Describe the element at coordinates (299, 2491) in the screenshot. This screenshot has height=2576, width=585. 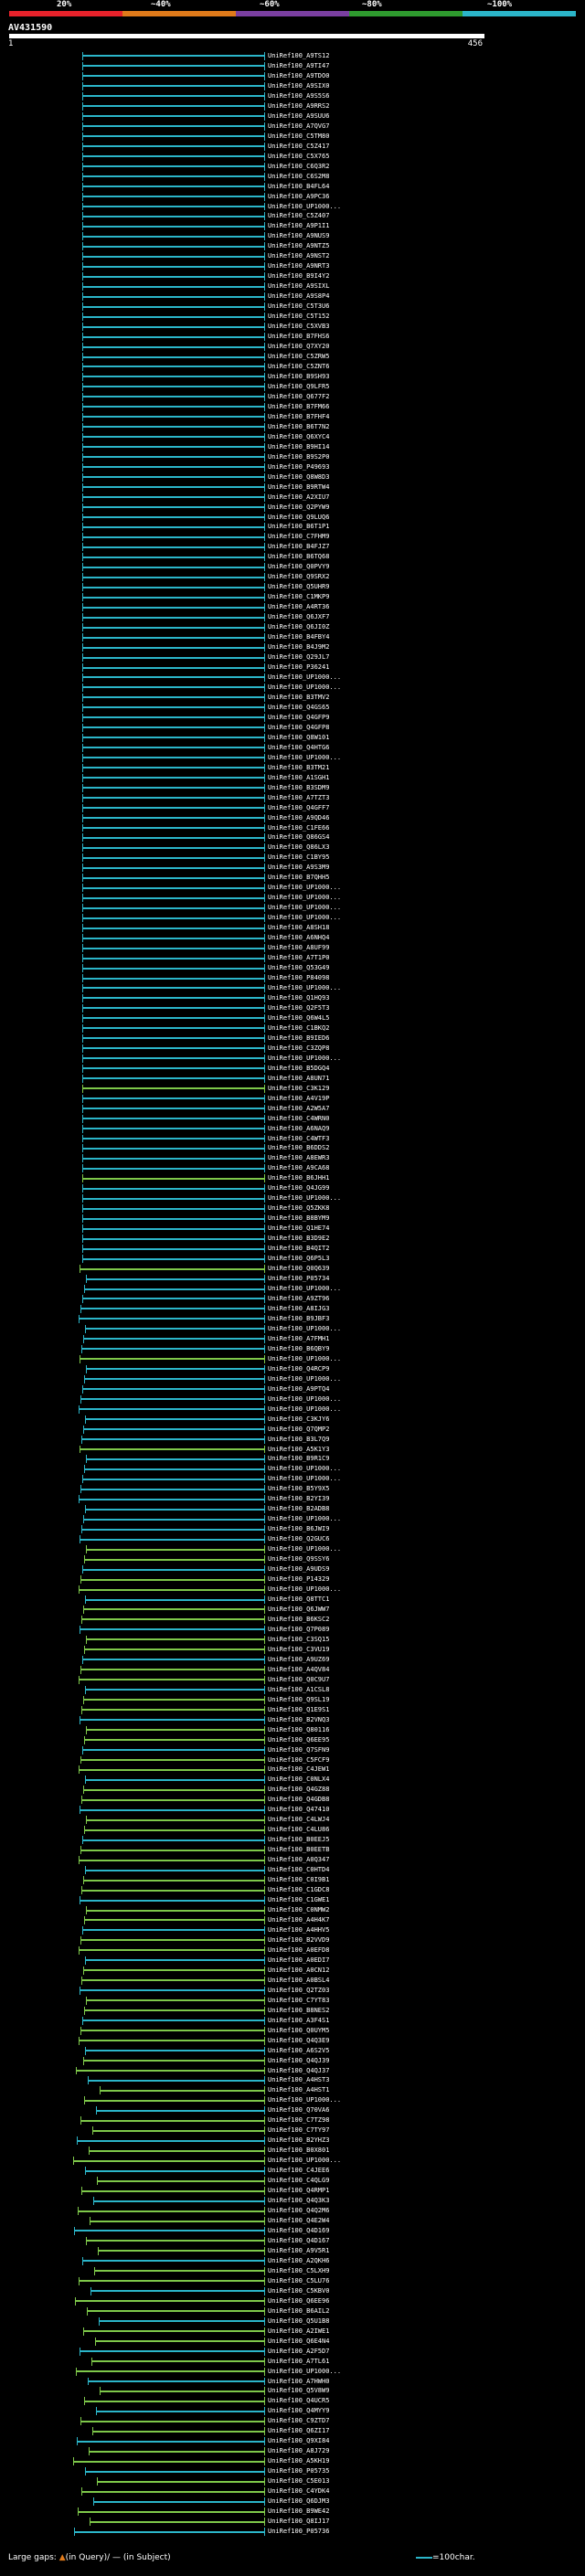
I see `hit-id-link: UniRef100_C4YDK4` at that location.